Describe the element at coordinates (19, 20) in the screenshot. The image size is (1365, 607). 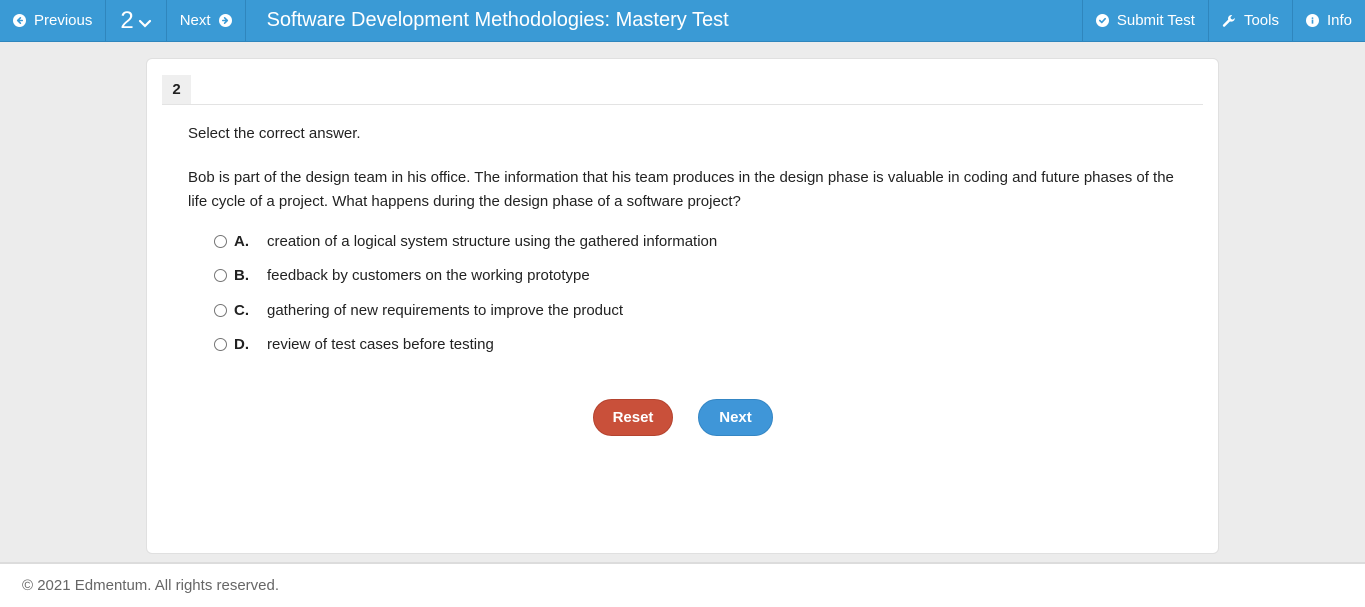
I see `arrow-circle-left-icon` at that location.